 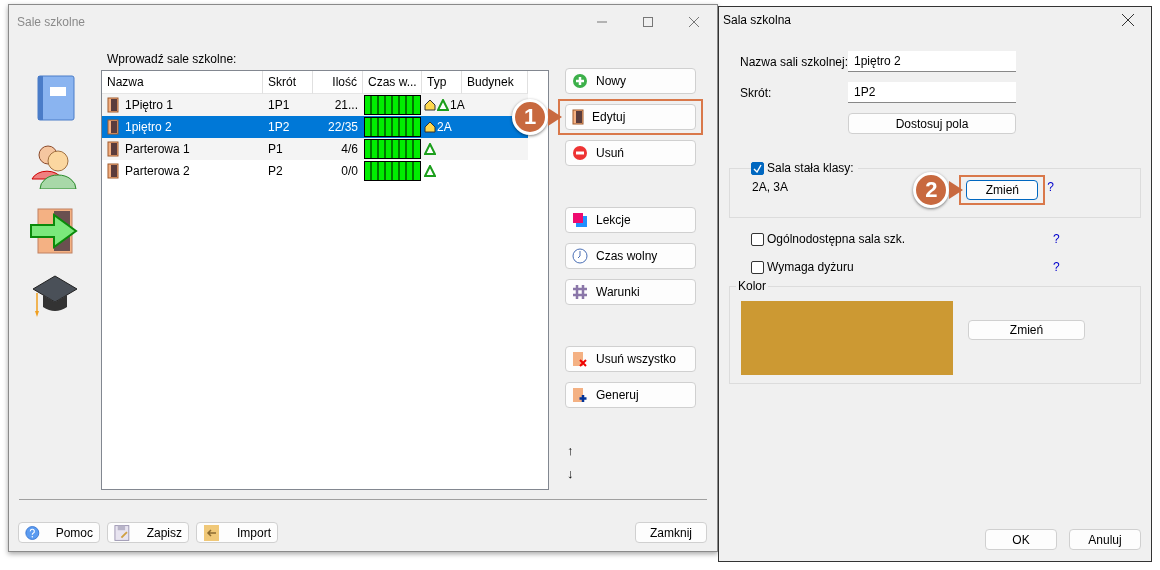 What do you see at coordinates (122, 532) in the screenshot?
I see `floppy-icon` at bounding box center [122, 532].